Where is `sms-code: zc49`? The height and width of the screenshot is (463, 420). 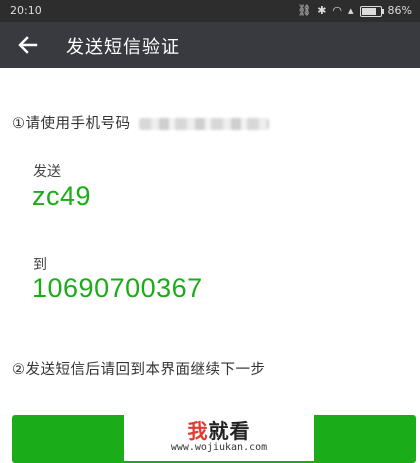
sms-code: zc49 is located at coordinates (62, 196).